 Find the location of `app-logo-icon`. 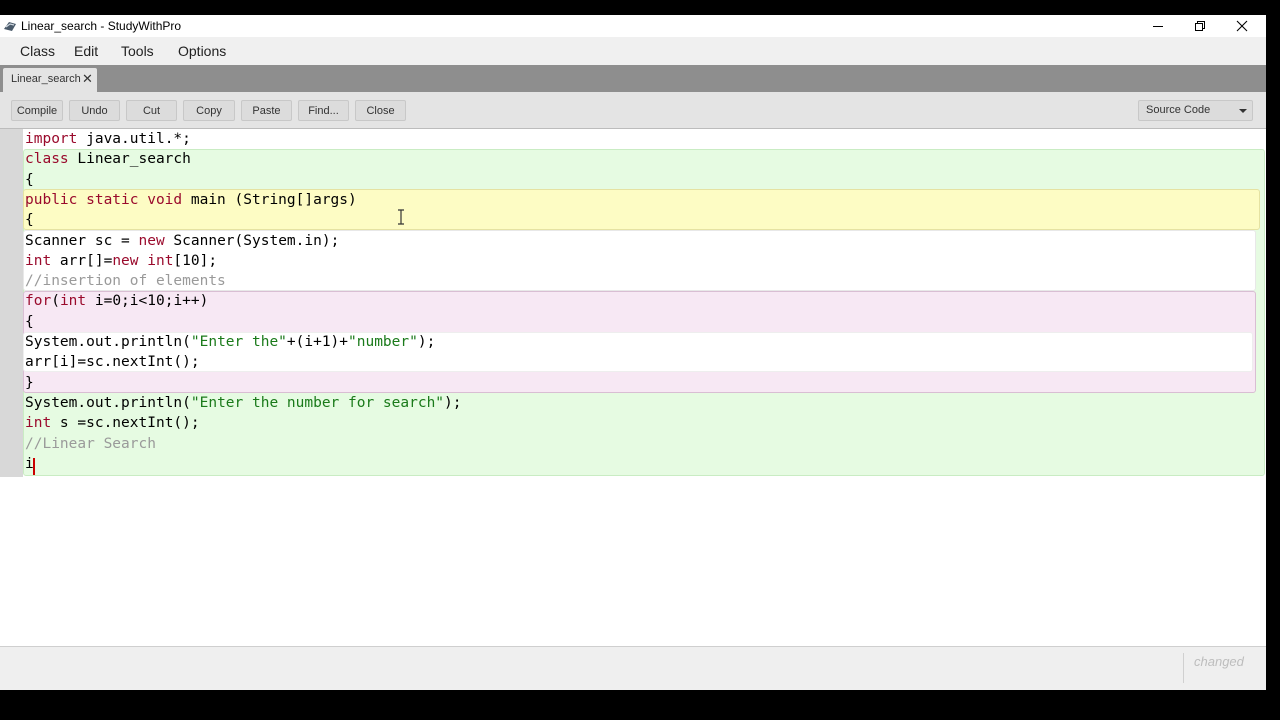

app-logo-icon is located at coordinates (10, 26).